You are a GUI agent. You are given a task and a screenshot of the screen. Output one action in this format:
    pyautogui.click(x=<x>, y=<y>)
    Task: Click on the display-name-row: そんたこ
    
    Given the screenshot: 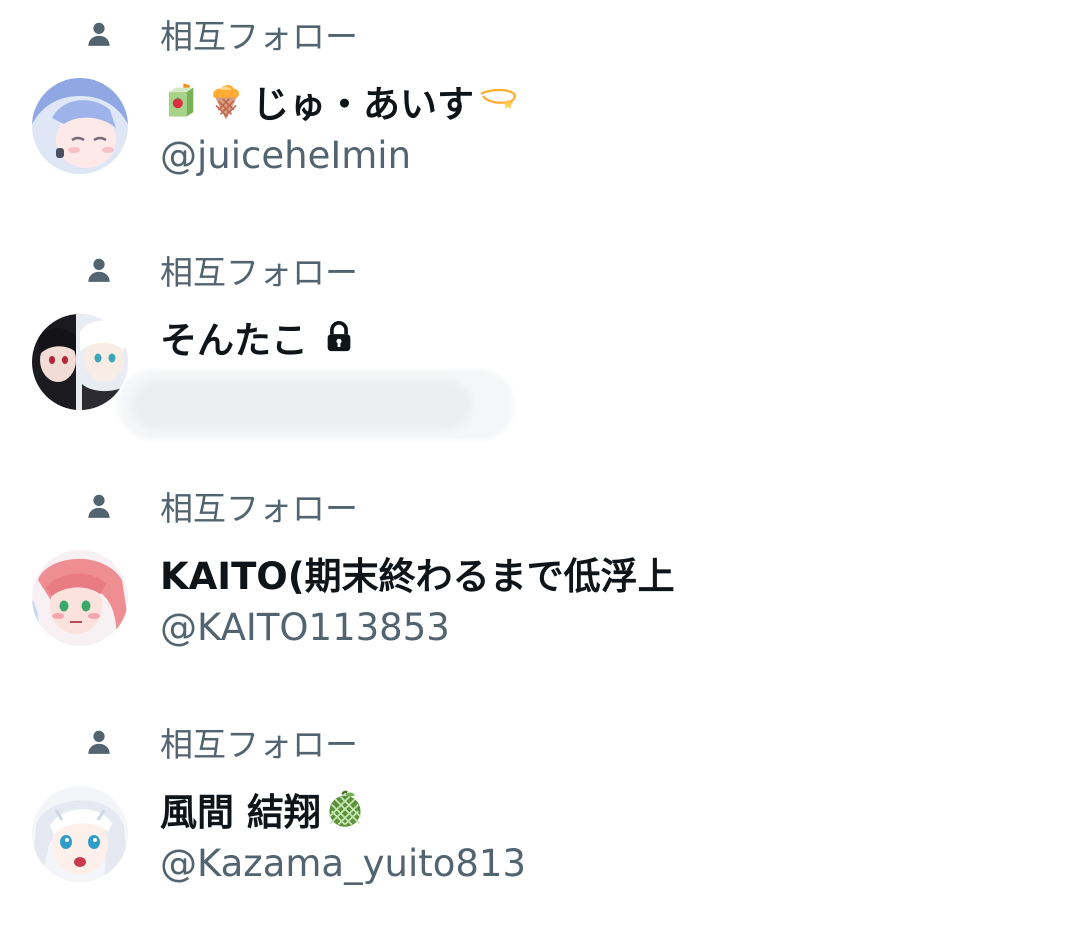 What is the action you would take?
    pyautogui.click(x=258, y=337)
    